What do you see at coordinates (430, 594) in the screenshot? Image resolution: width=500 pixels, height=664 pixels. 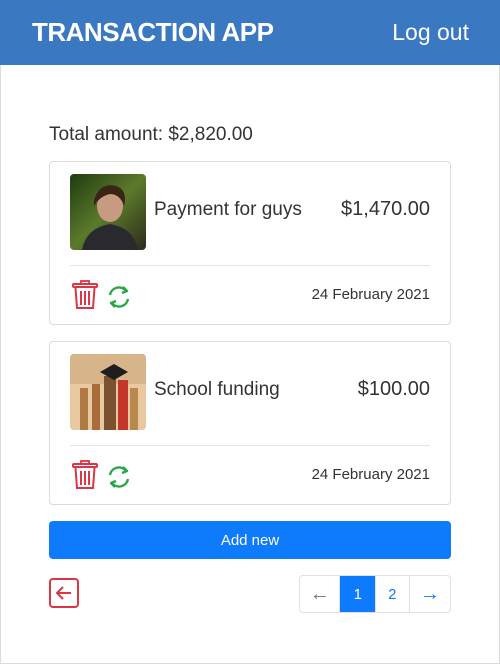 I see `pagination-next: →` at bounding box center [430, 594].